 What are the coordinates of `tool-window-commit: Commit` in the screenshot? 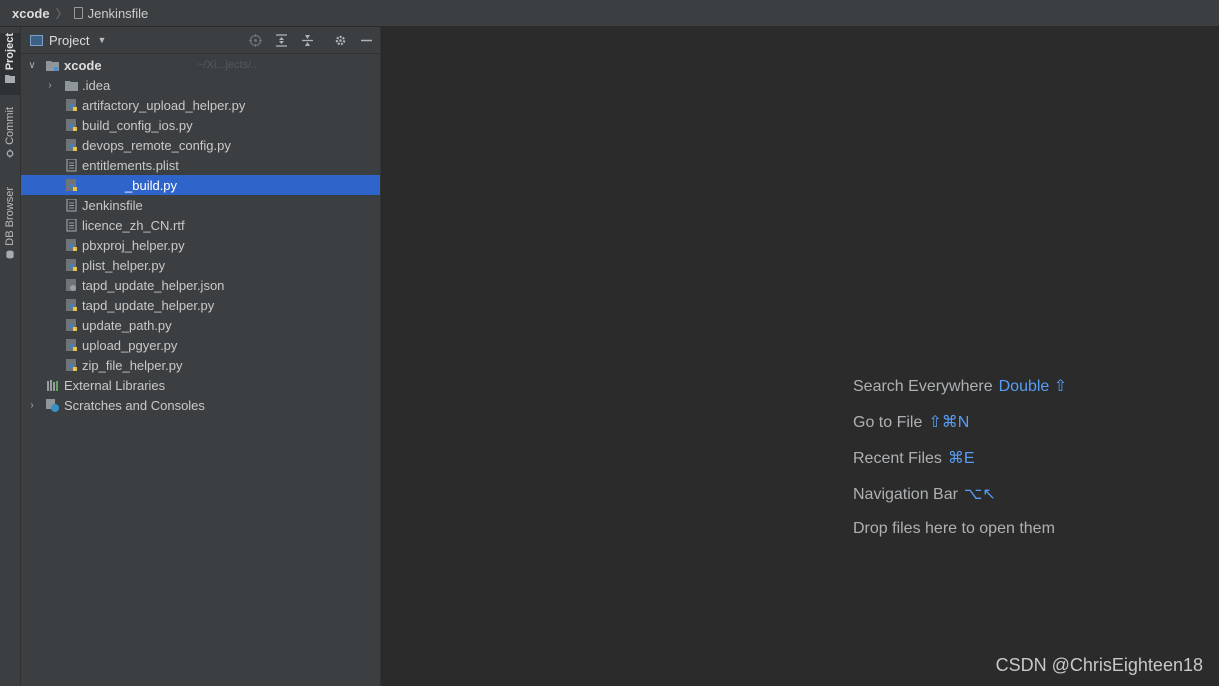 It's located at (10, 137).